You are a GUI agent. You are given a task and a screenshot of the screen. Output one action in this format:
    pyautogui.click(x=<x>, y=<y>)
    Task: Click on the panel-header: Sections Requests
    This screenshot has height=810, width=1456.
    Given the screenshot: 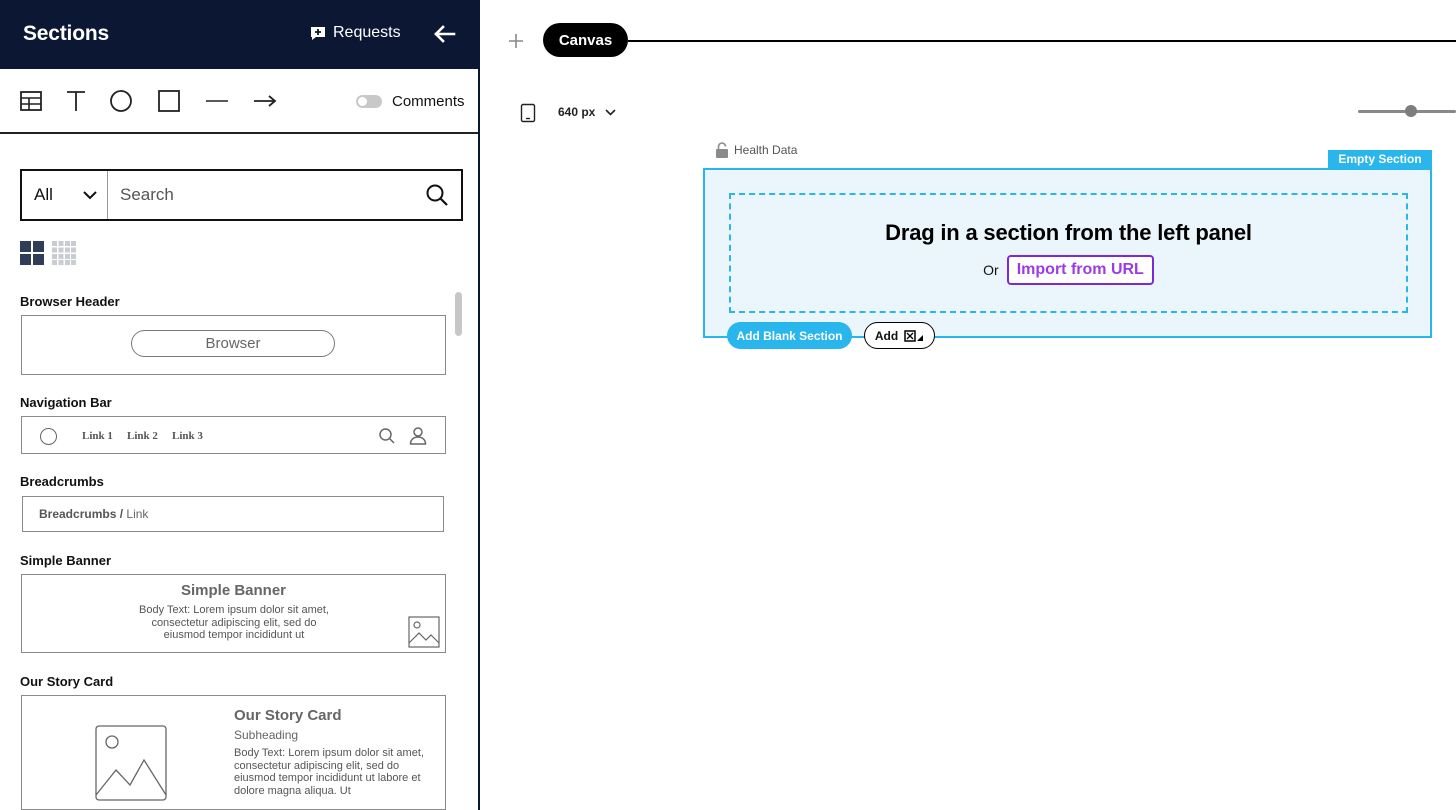 What is the action you would take?
    pyautogui.click(x=239, y=34)
    